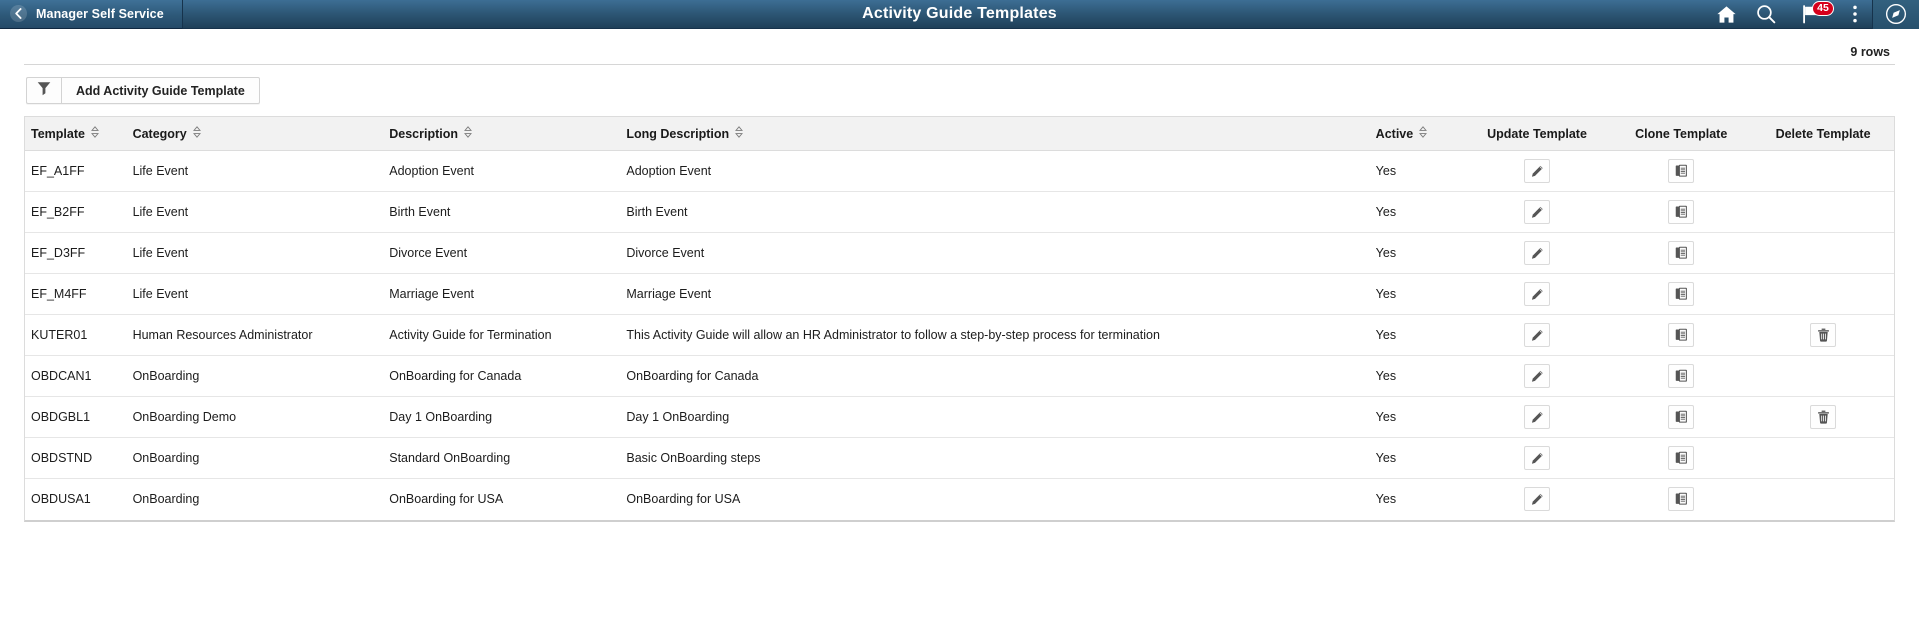  What do you see at coordinates (1855, 14) in the screenshot?
I see `kebab-menu-icon` at bounding box center [1855, 14].